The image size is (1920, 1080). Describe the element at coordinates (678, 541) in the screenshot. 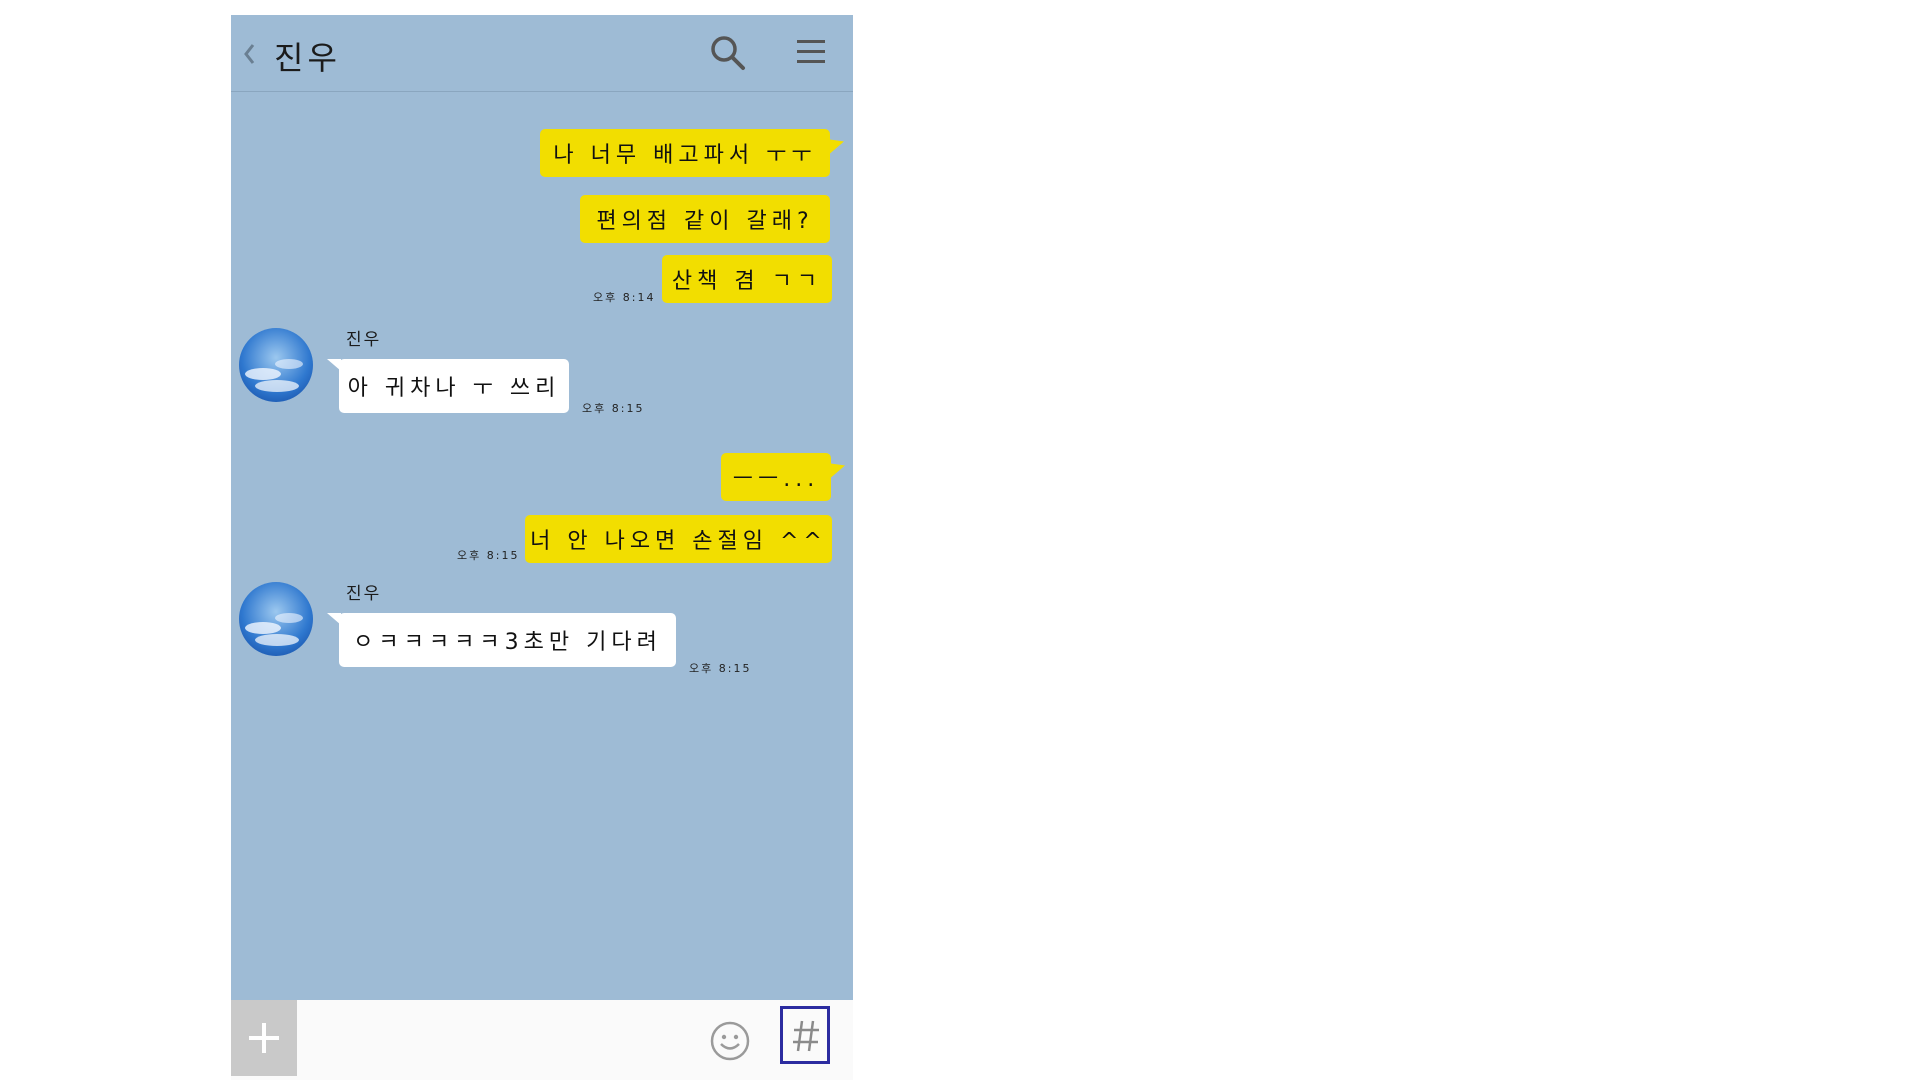

I see `message-text: 너 안 나오면 손절임 ^^` at that location.